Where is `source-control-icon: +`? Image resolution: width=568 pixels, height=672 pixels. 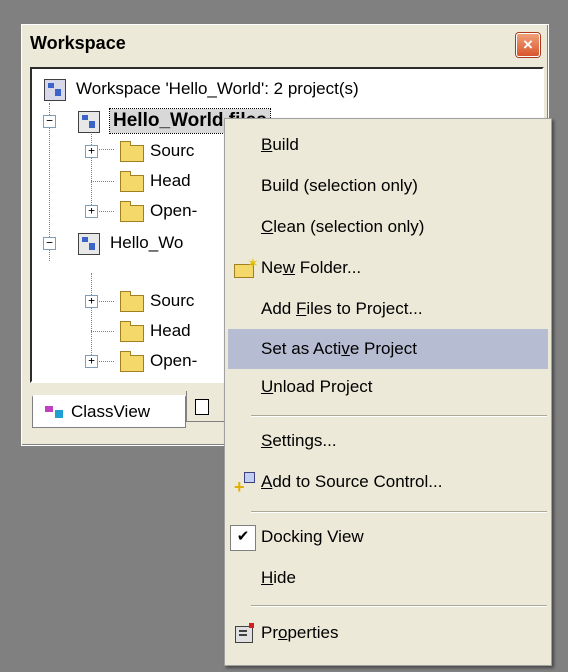 source-control-icon: + is located at coordinates (245, 484).